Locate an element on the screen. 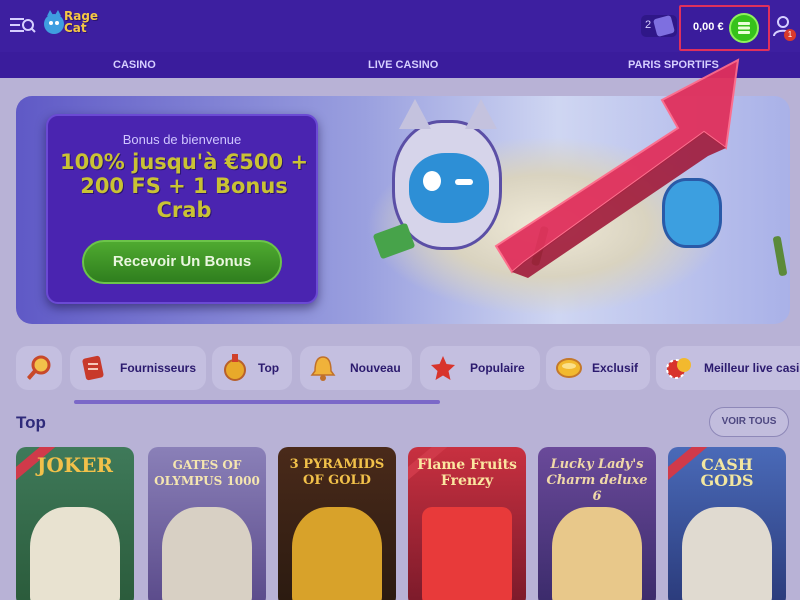 The height and width of the screenshot is (600, 800). category-best-live-casino: Meilleur live casino is located at coordinates (728, 368).